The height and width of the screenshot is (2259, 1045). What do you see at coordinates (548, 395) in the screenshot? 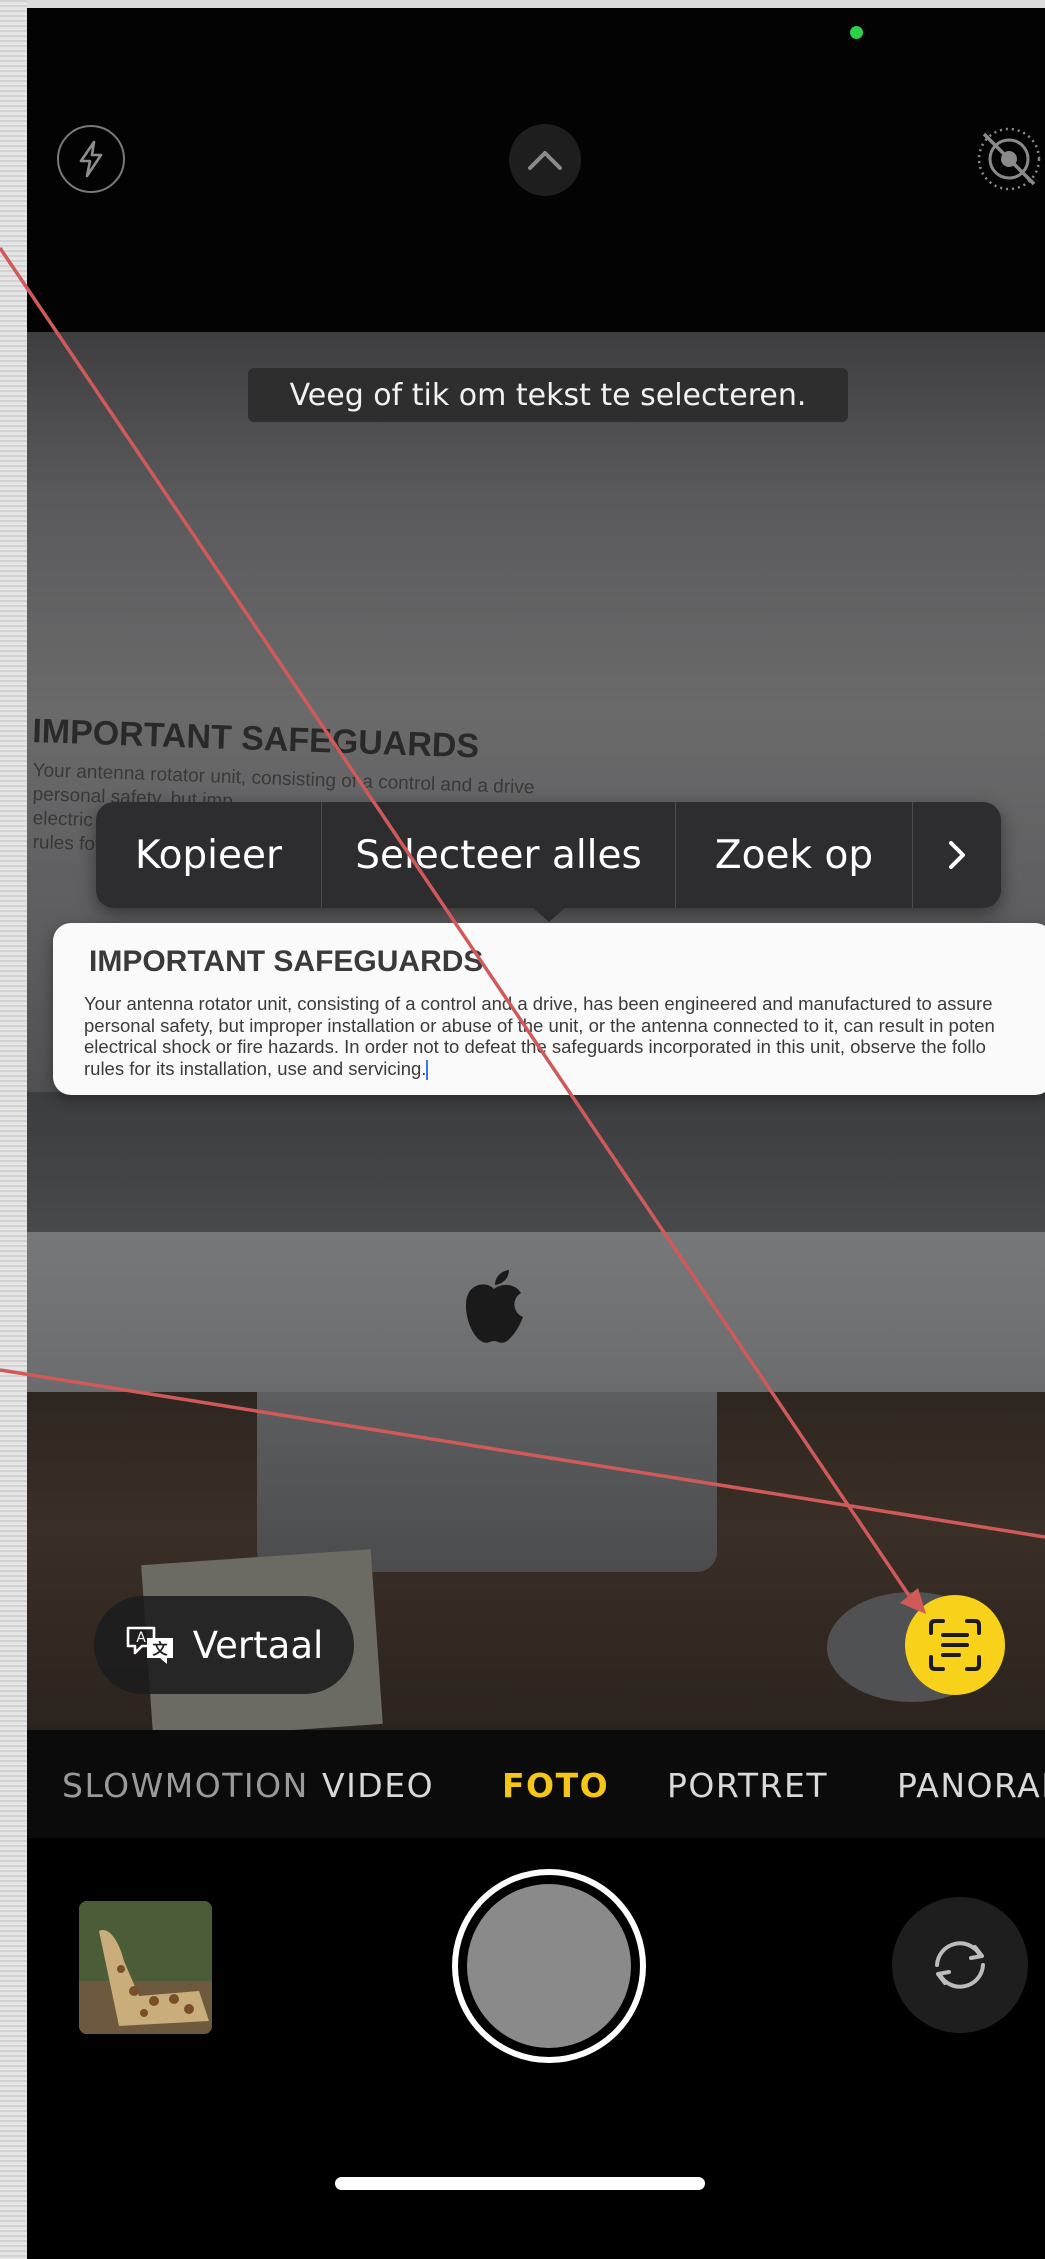
I see `hint-banner: Veeg of tik om tekst te selecteren.` at bounding box center [548, 395].